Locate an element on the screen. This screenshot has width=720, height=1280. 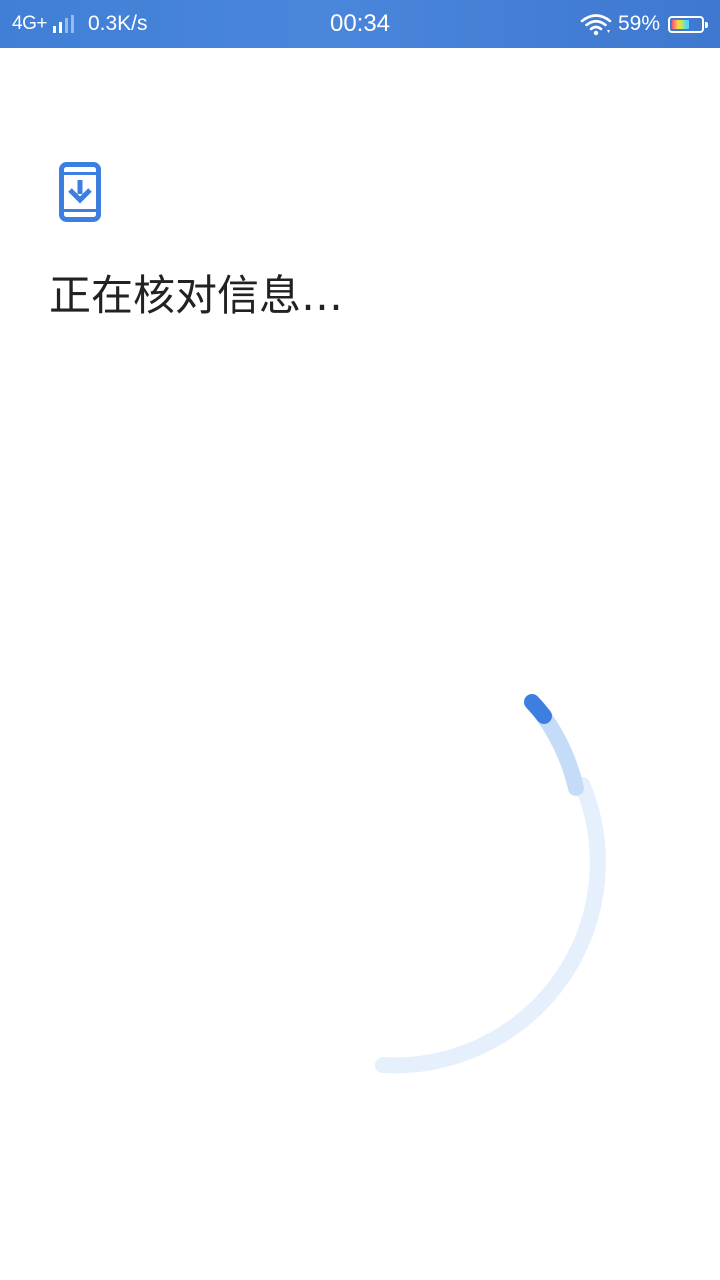
battery-level is located at coordinates (680, 24).